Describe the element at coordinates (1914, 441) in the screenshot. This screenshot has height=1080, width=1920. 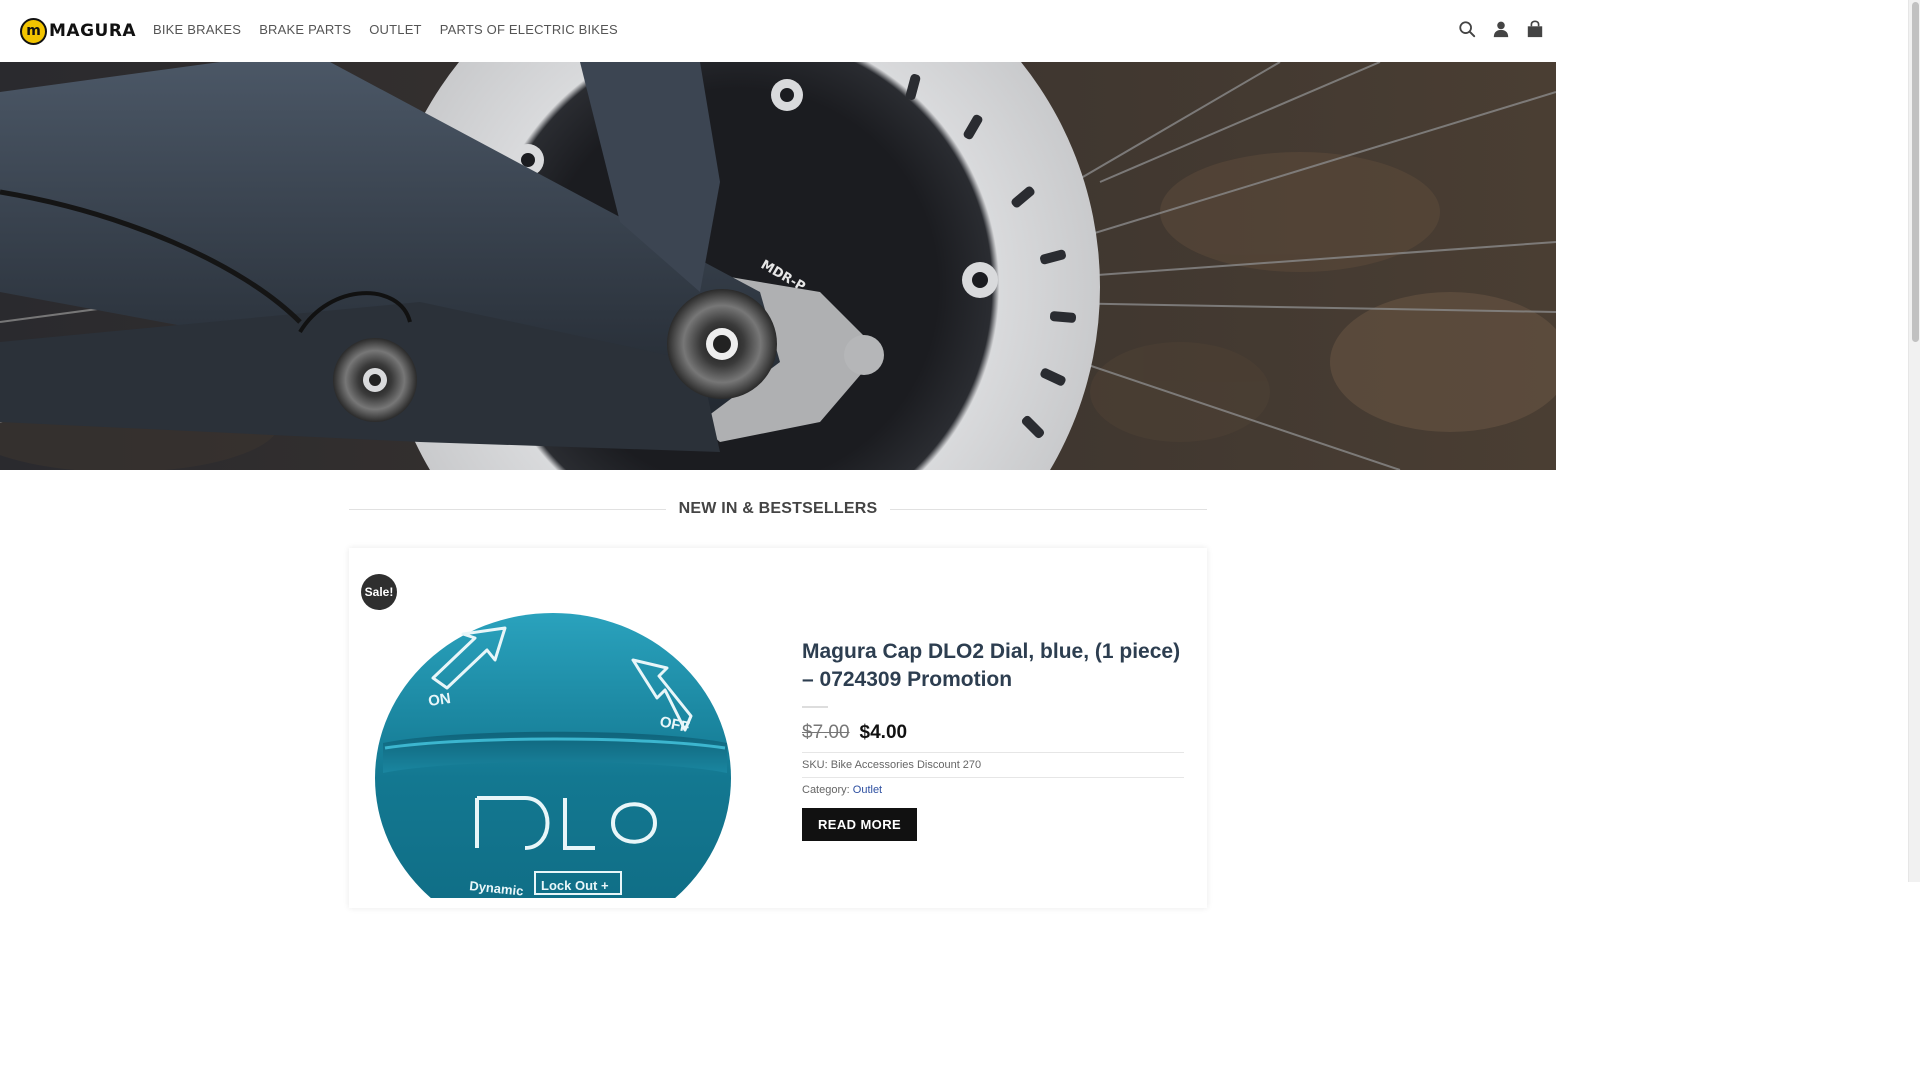
I see `page-scrollbar` at that location.